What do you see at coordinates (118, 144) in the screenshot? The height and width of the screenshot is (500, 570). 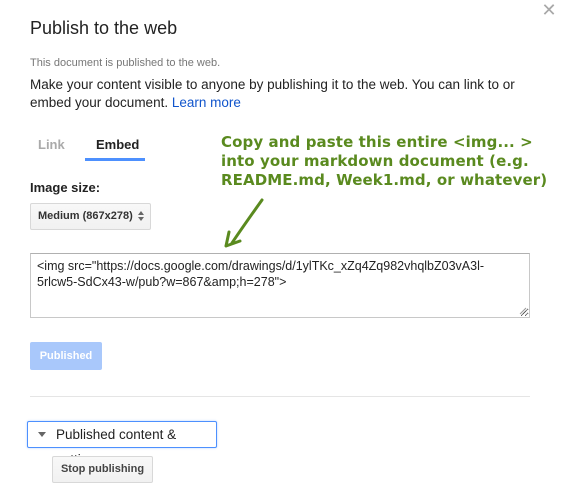 I see `tab-embed-label: Embed` at bounding box center [118, 144].